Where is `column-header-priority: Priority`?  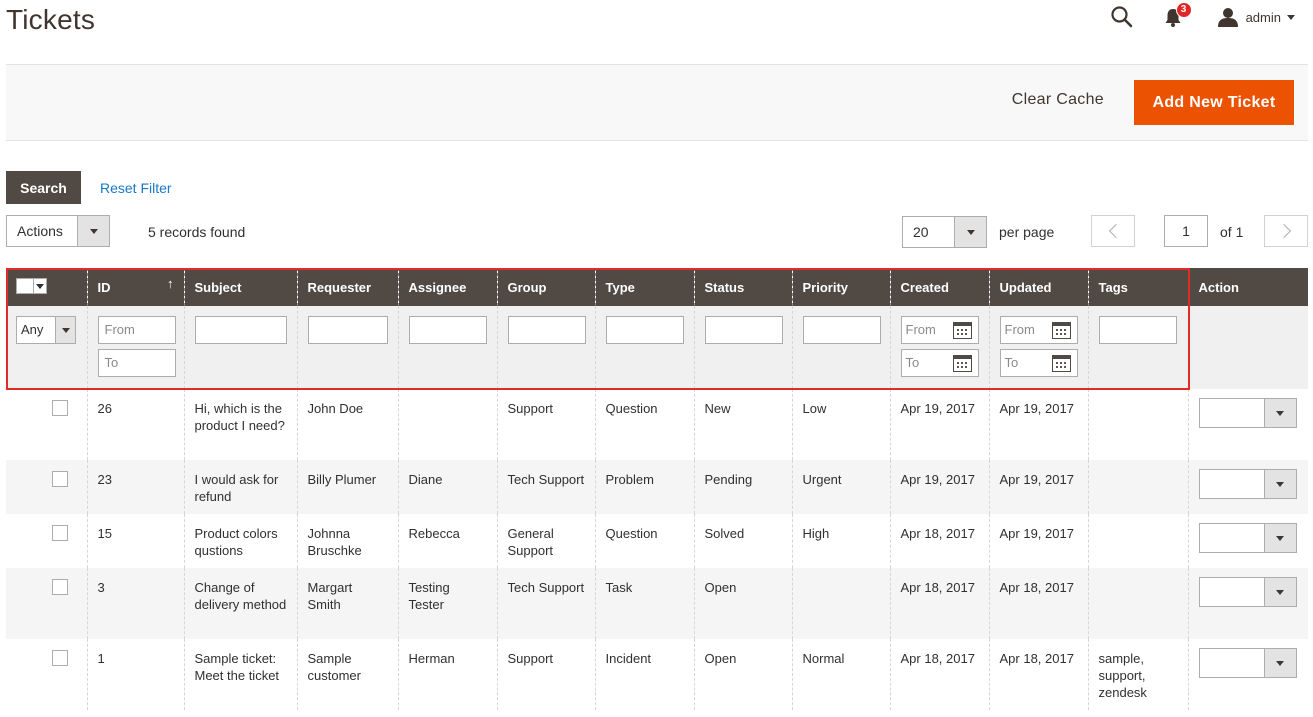
column-header-priority: Priority is located at coordinates (840, 287).